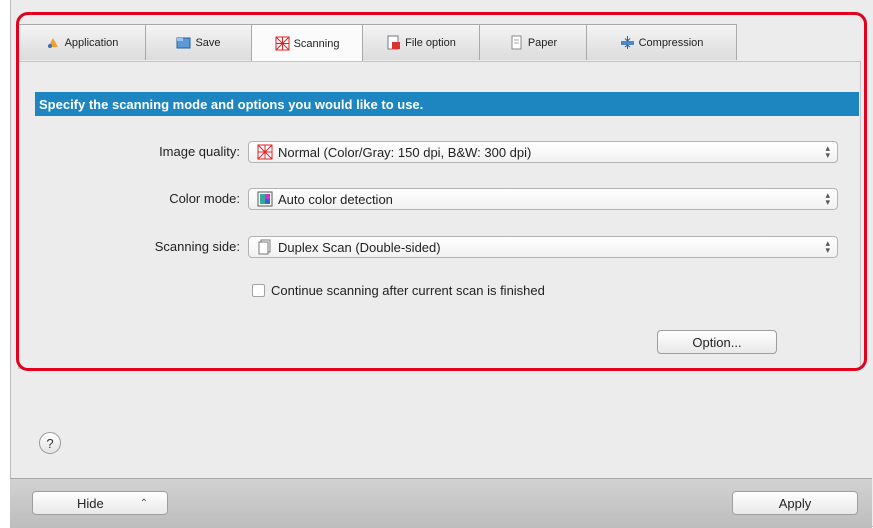 The width and height of the screenshot is (873, 528). Describe the element at coordinates (282, 43) in the screenshot. I see `scanning-icon` at that location.